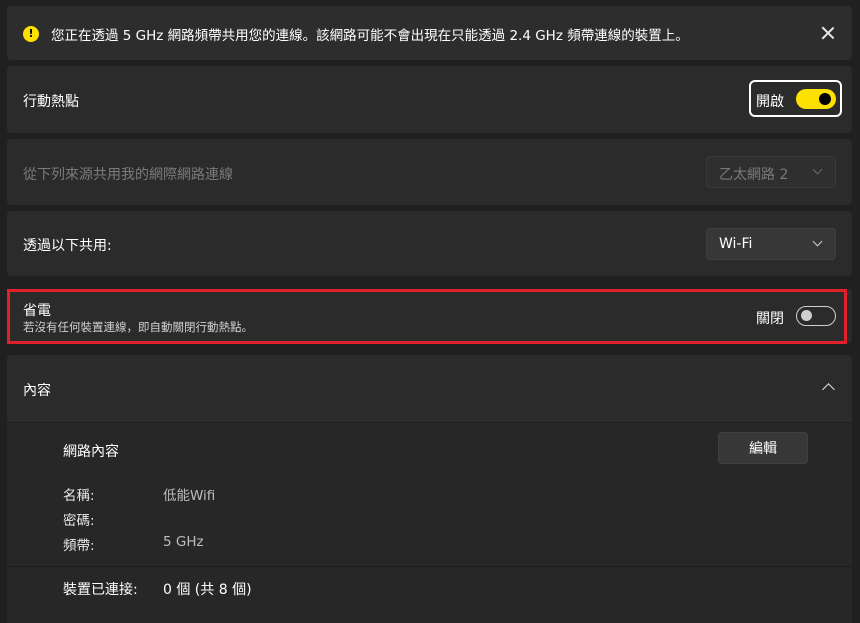  What do you see at coordinates (79, 496) in the screenshot?
I see `name-key: 名稱:` at bounding box center [79, 496].